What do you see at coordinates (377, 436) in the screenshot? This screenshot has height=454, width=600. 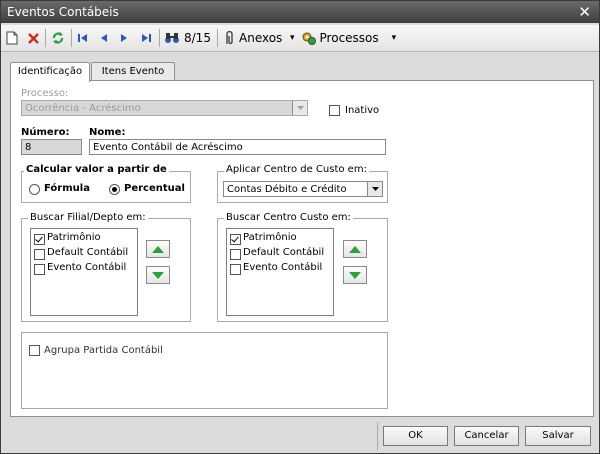 I see `divider` at bounding box center [377, 436].